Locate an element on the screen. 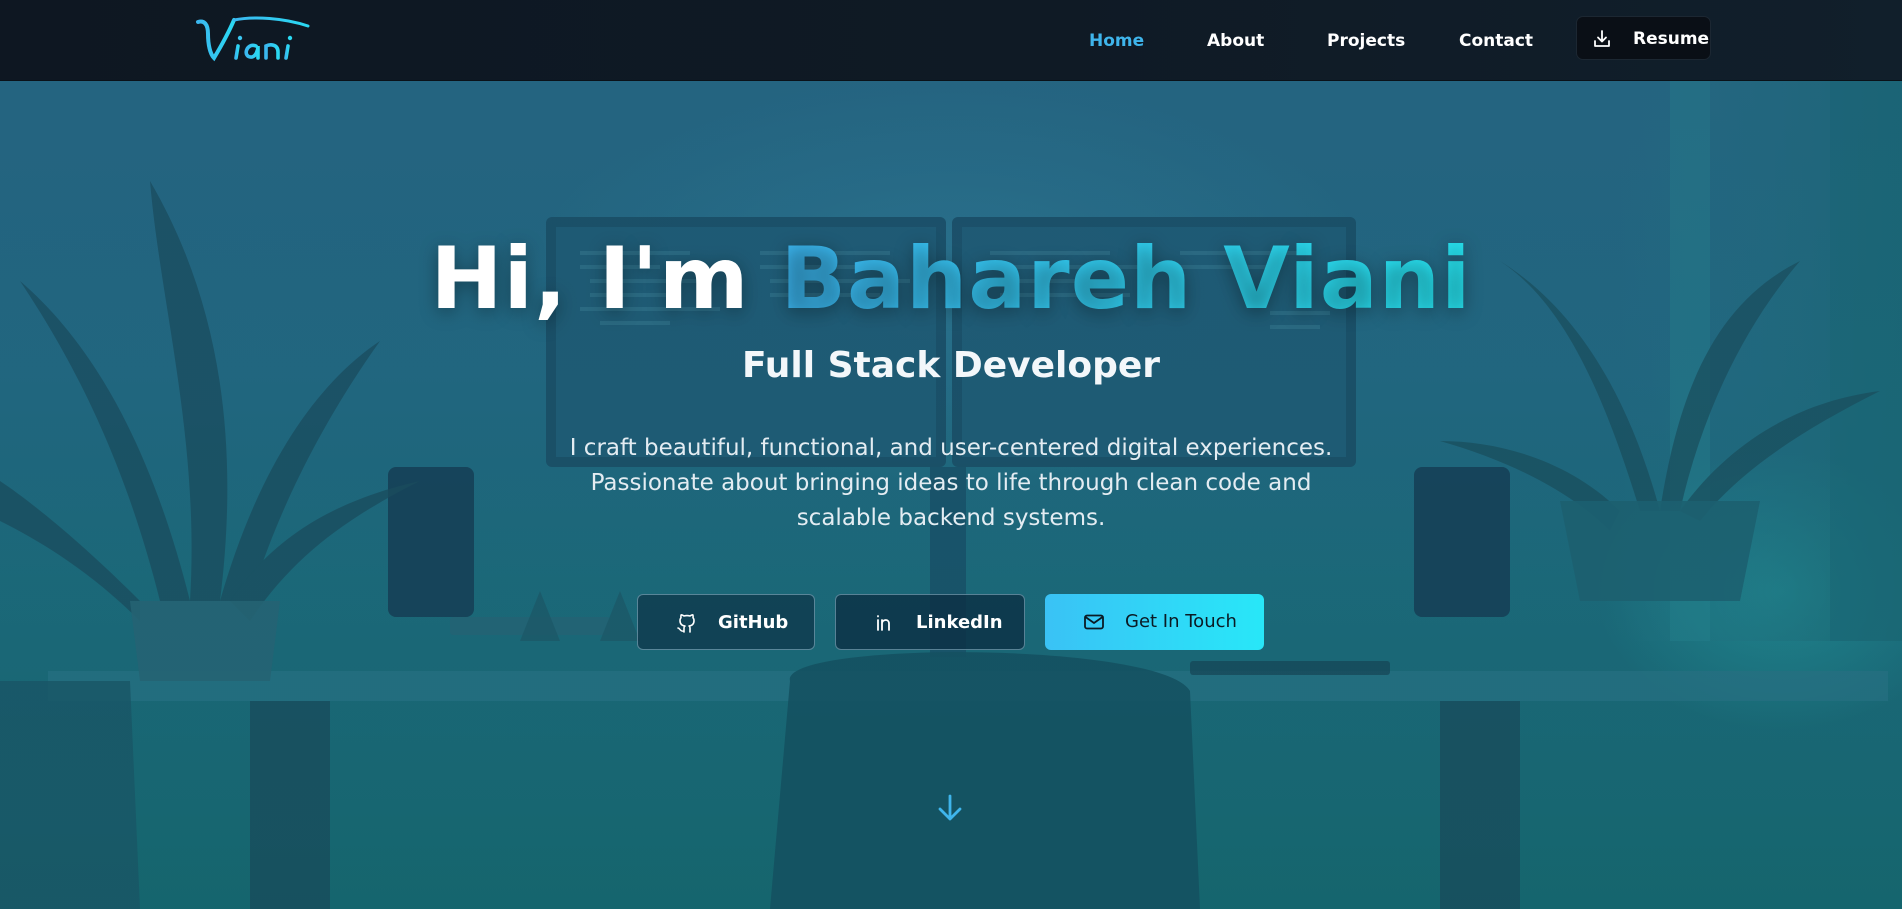 This screenshot has width=1902, height=909. resume-button-label: Resume is located at coordinates (1671, 39).